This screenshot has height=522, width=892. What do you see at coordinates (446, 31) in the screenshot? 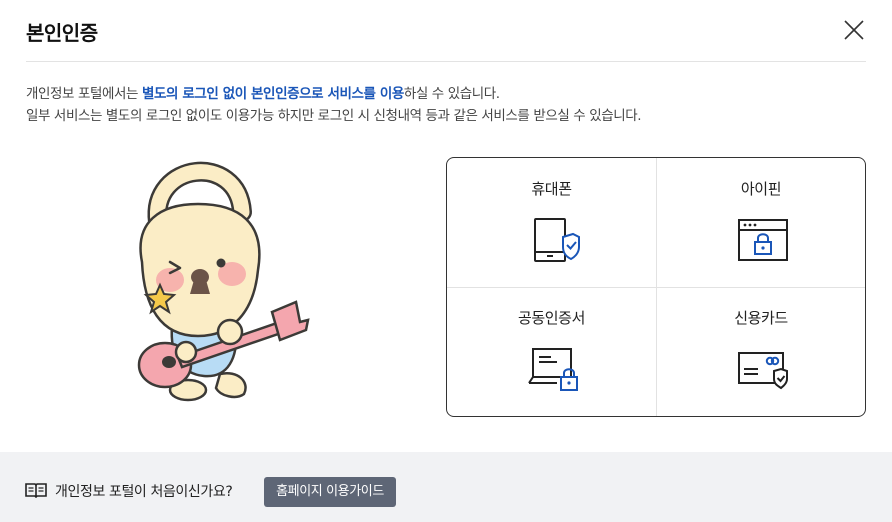
I see `modal-header: 본인인증` at bounding box center [446, 31].